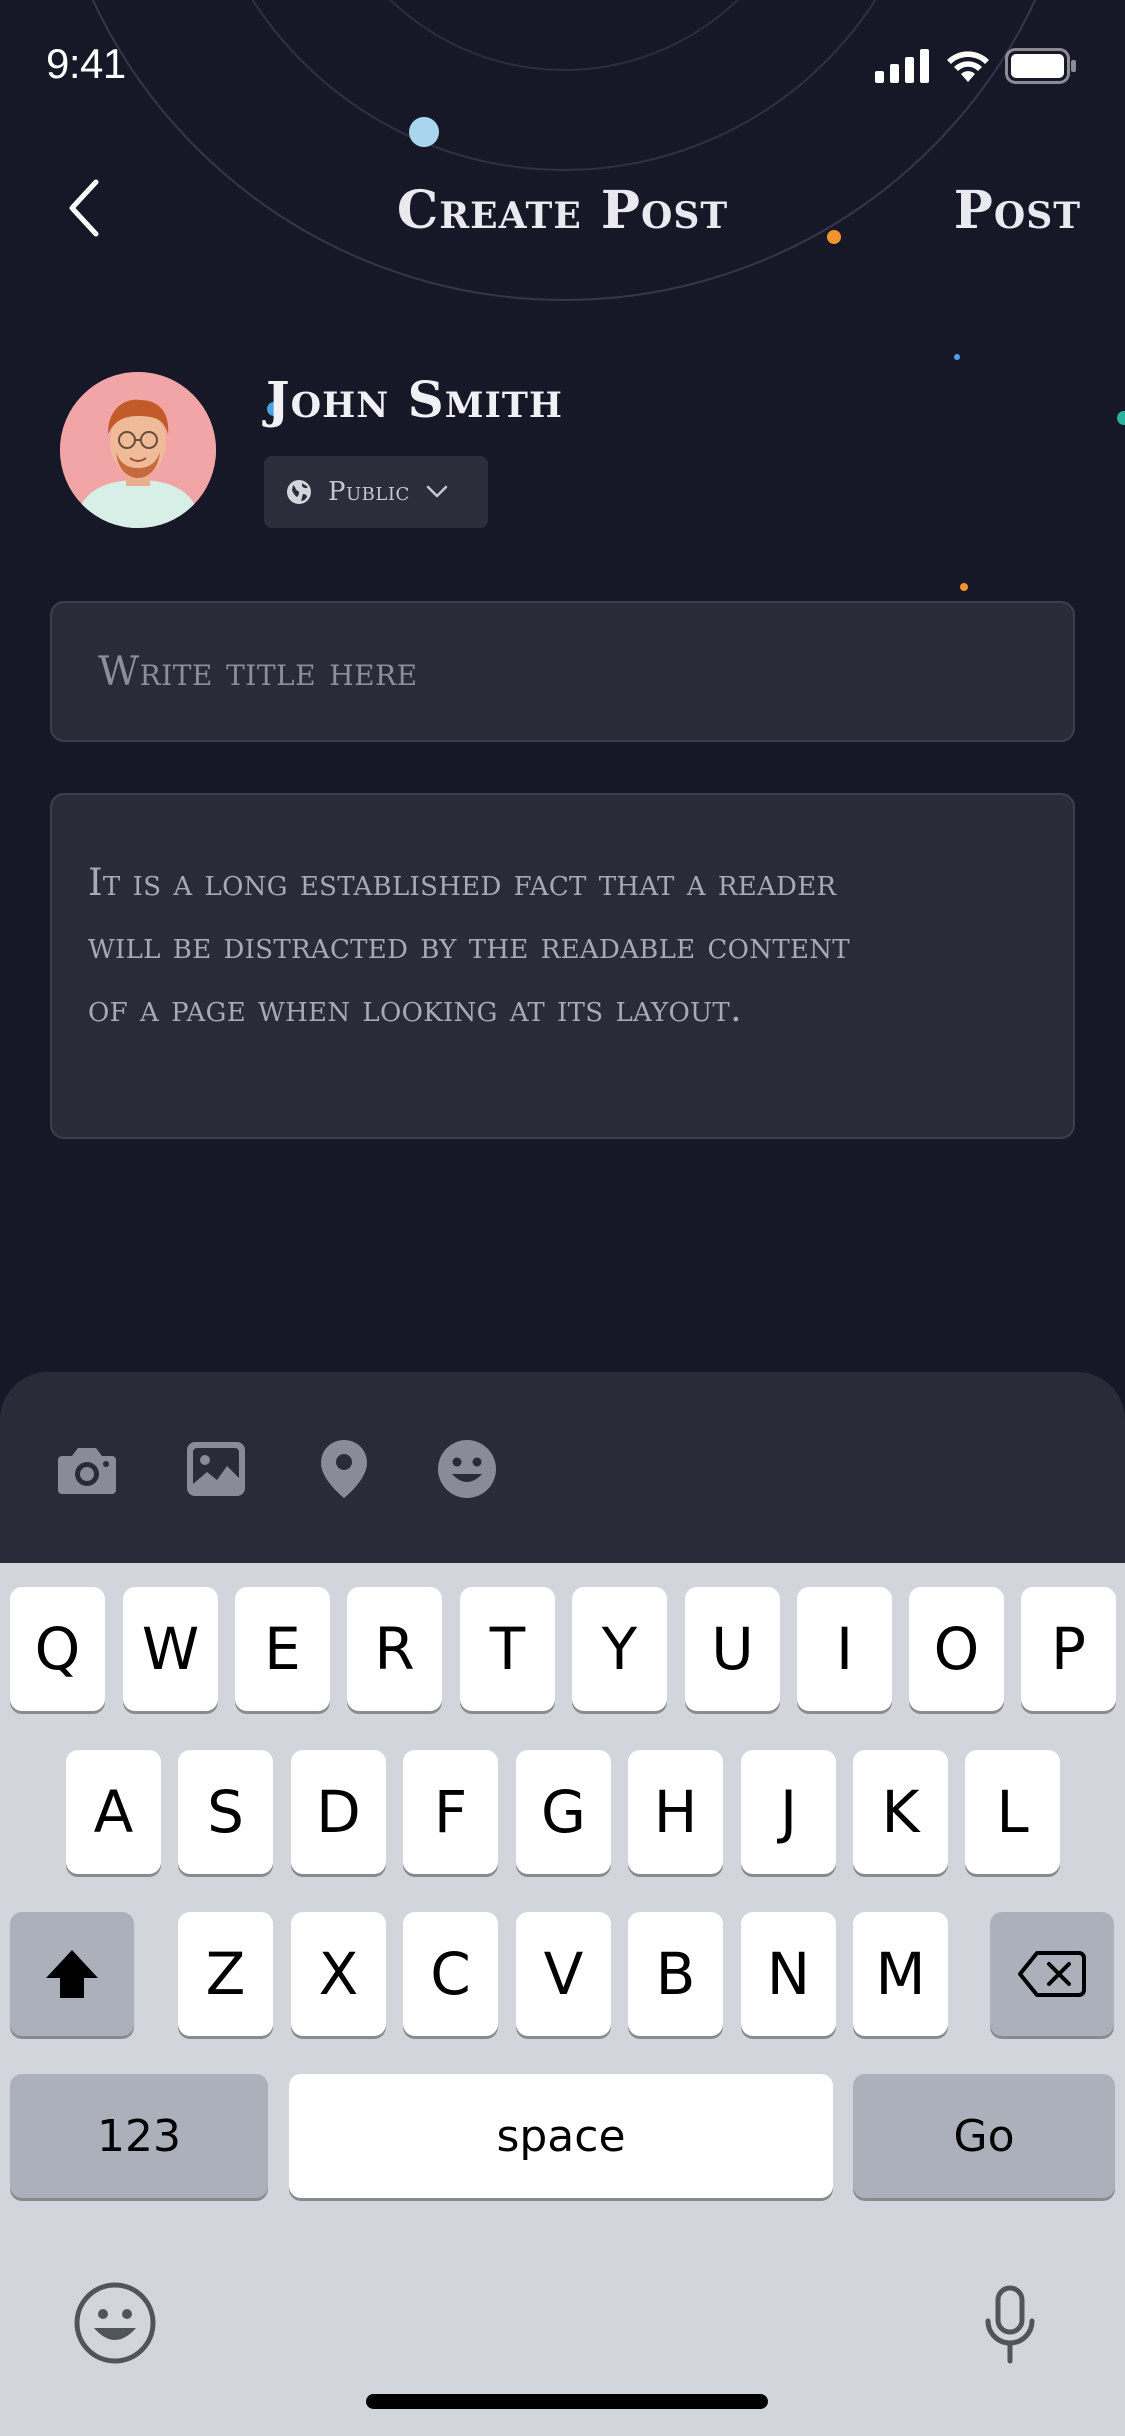  I want to click on image-icon, so click(216, 1469).